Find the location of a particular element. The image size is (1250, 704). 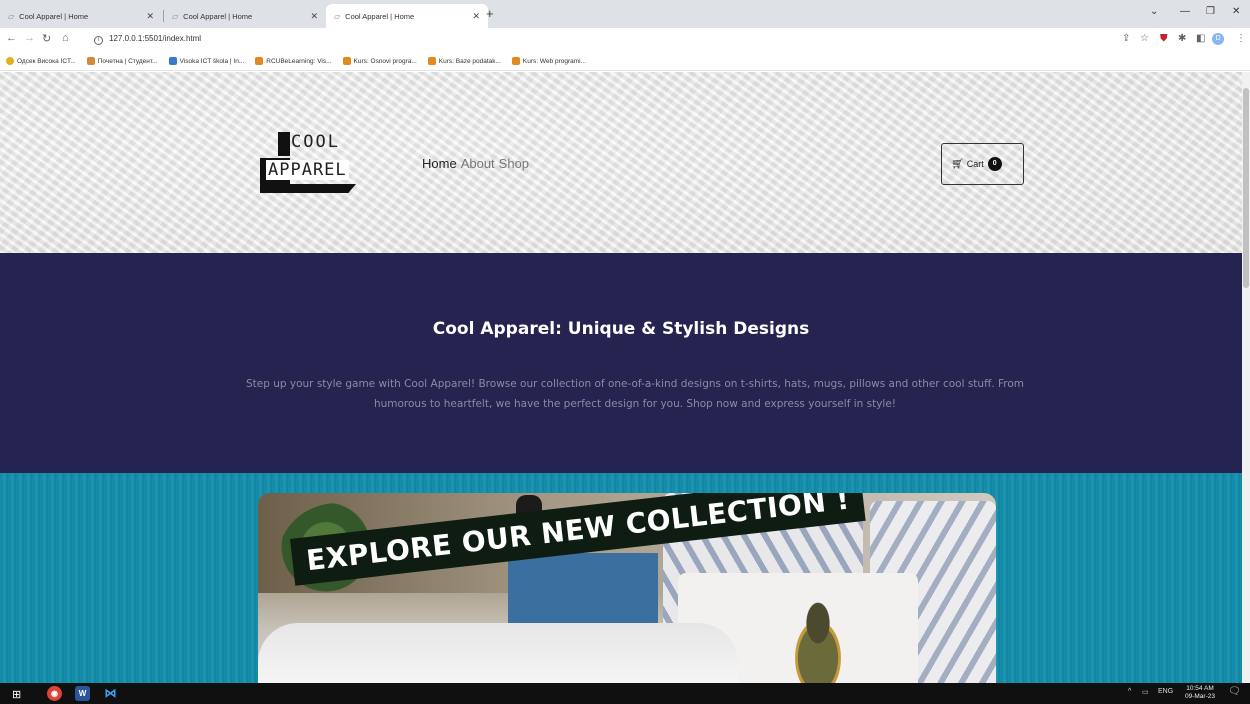

site-logo: COOL APPAREL is located at coordinates (310, 163).